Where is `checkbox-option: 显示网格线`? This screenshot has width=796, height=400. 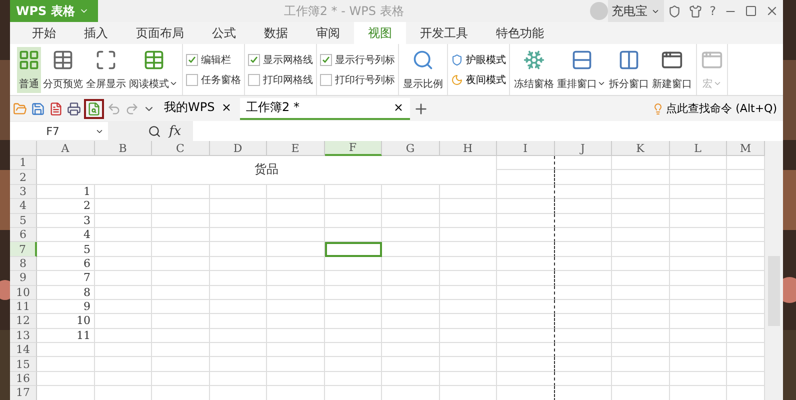
checkbox-option: 显示网格线 is located at coordinates (280, 59).